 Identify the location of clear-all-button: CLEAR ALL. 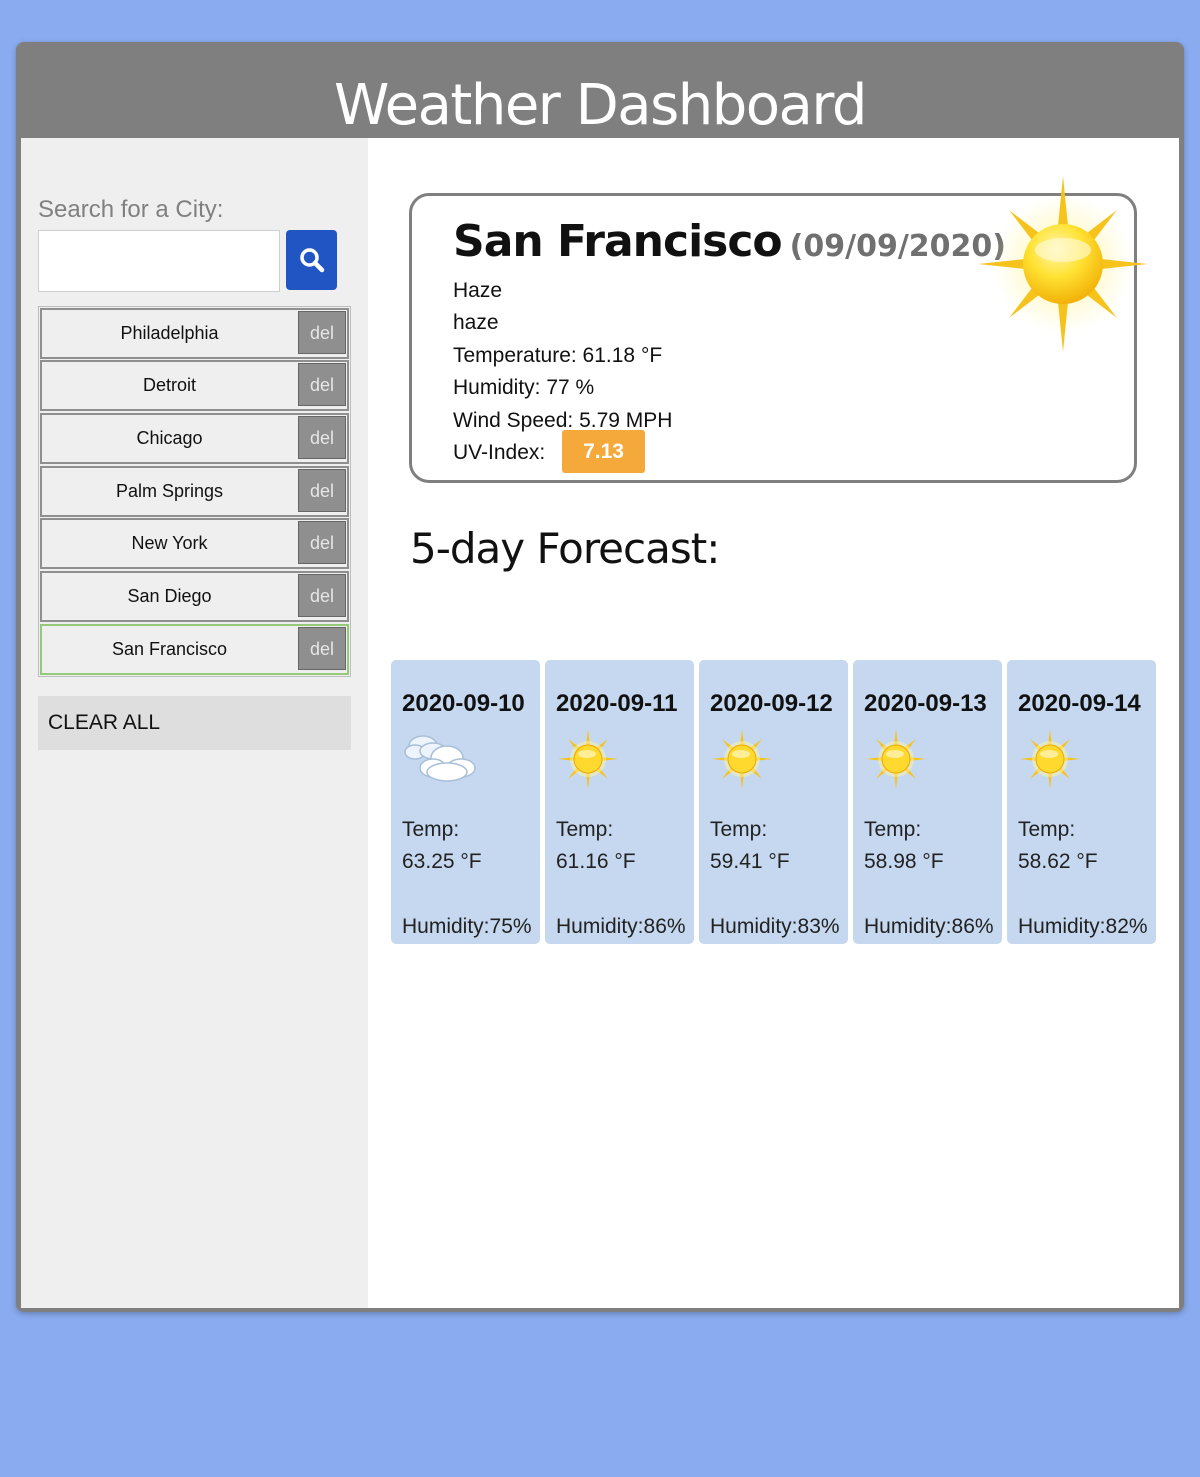
(194, 723).